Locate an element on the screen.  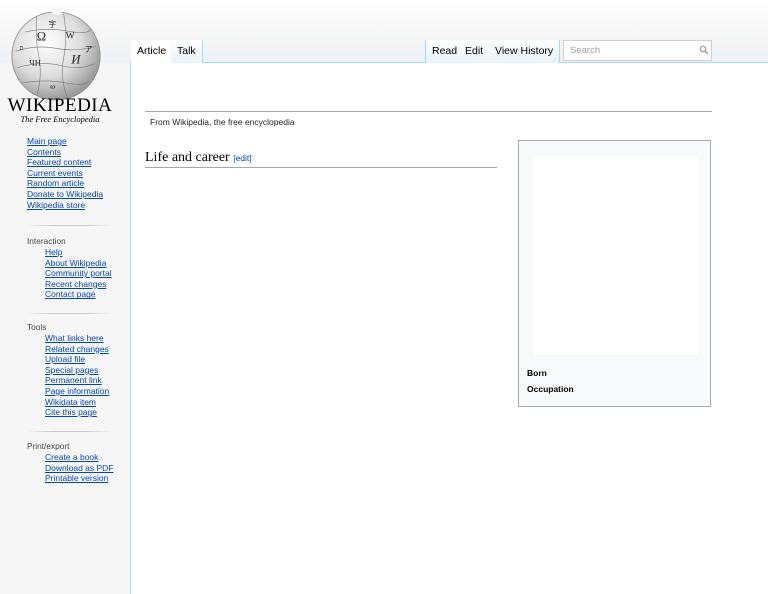
svg-text: И is located at coordinates (75, 60).